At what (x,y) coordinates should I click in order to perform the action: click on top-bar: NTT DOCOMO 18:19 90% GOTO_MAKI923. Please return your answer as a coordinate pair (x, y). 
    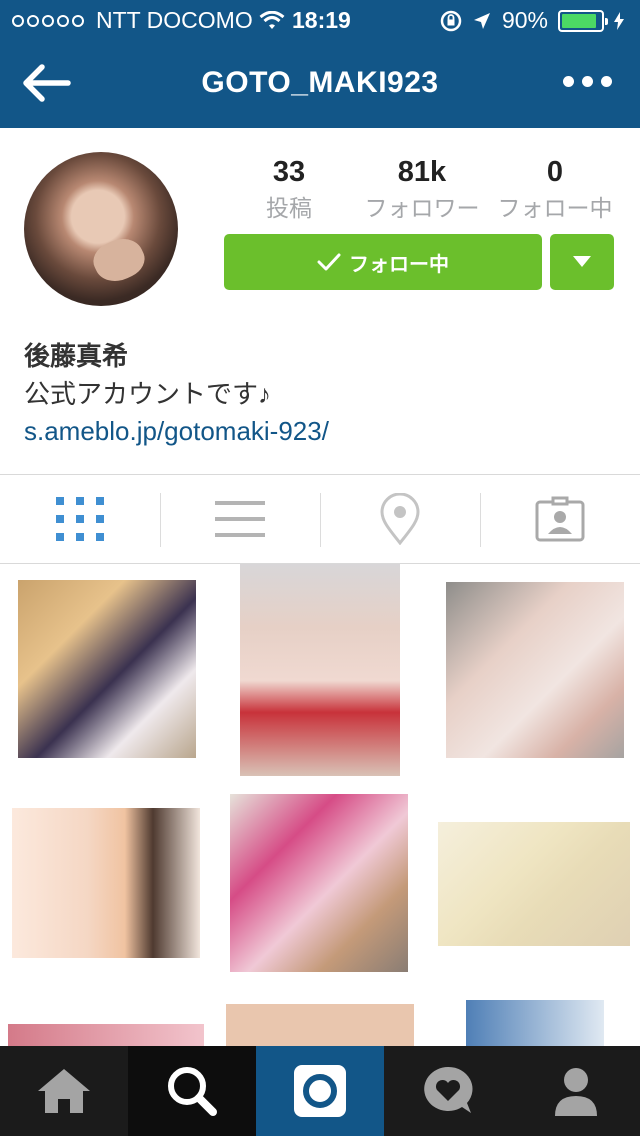
    Looking at the image, I should click on (320, 64).